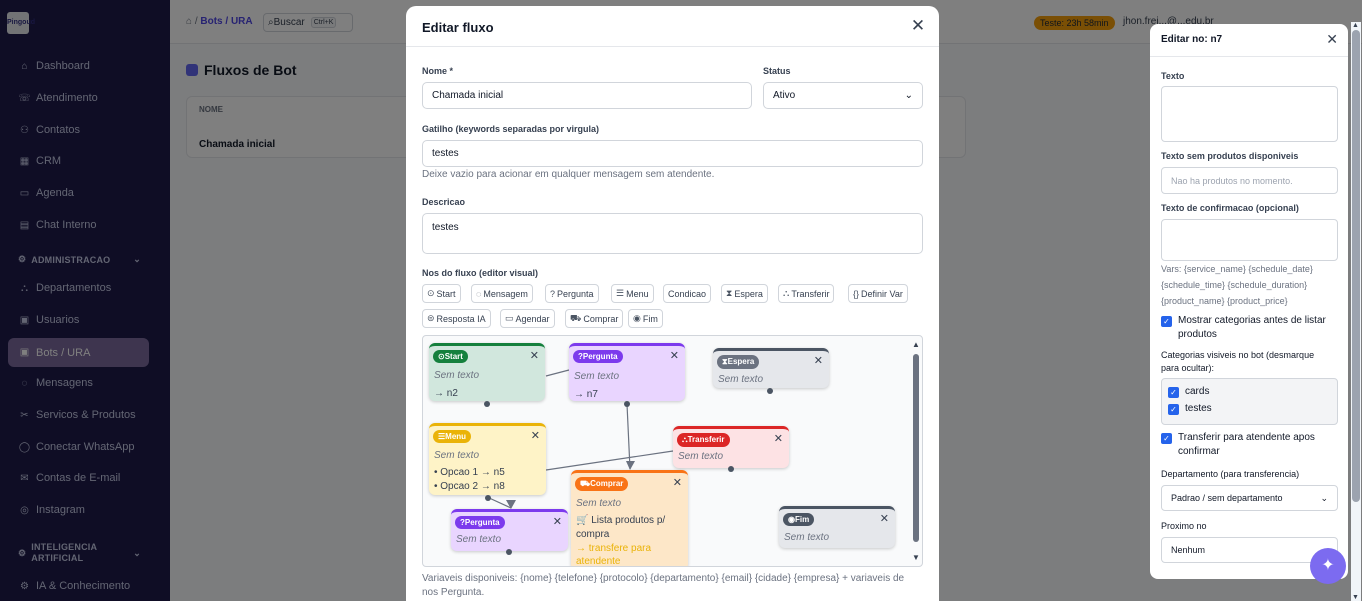  What do you see at coordinates (738, 362) in the screenshot?
I see `node-tag-espera: ⧗Espera` at bounding box center [738, 362].